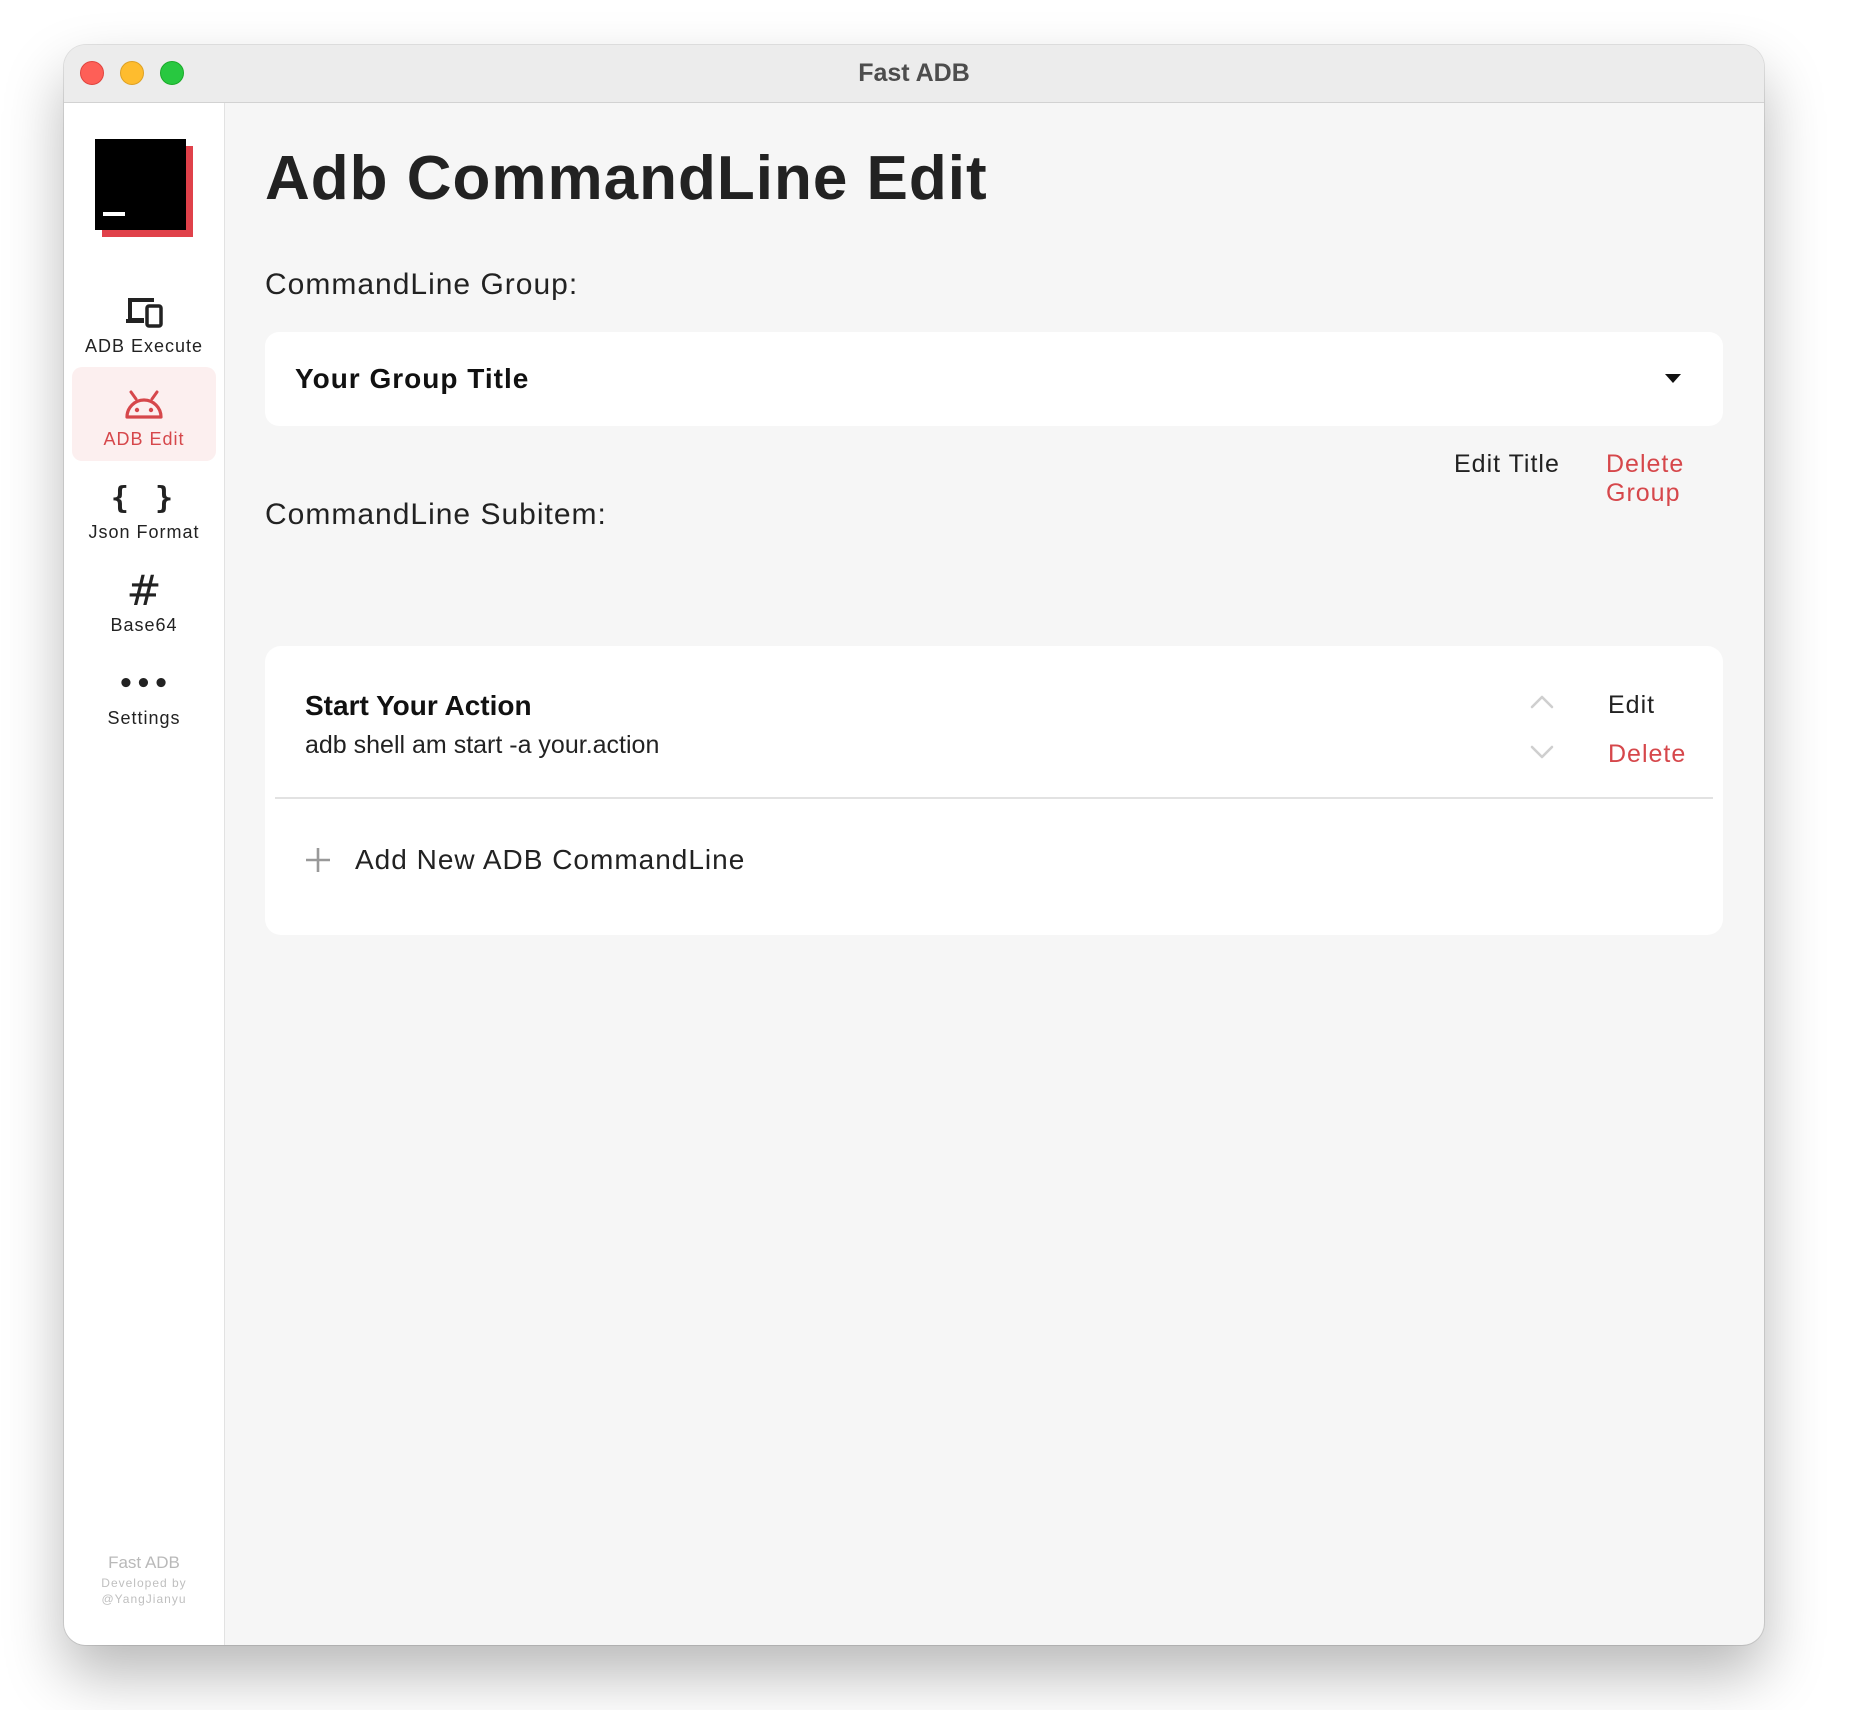 Image resolution: width=1852 pixels, height=1710 pixels. Describe the element at coordinates (144, 532) in the screenshot. I see `sidebar-item-label: Json Format` at that location.